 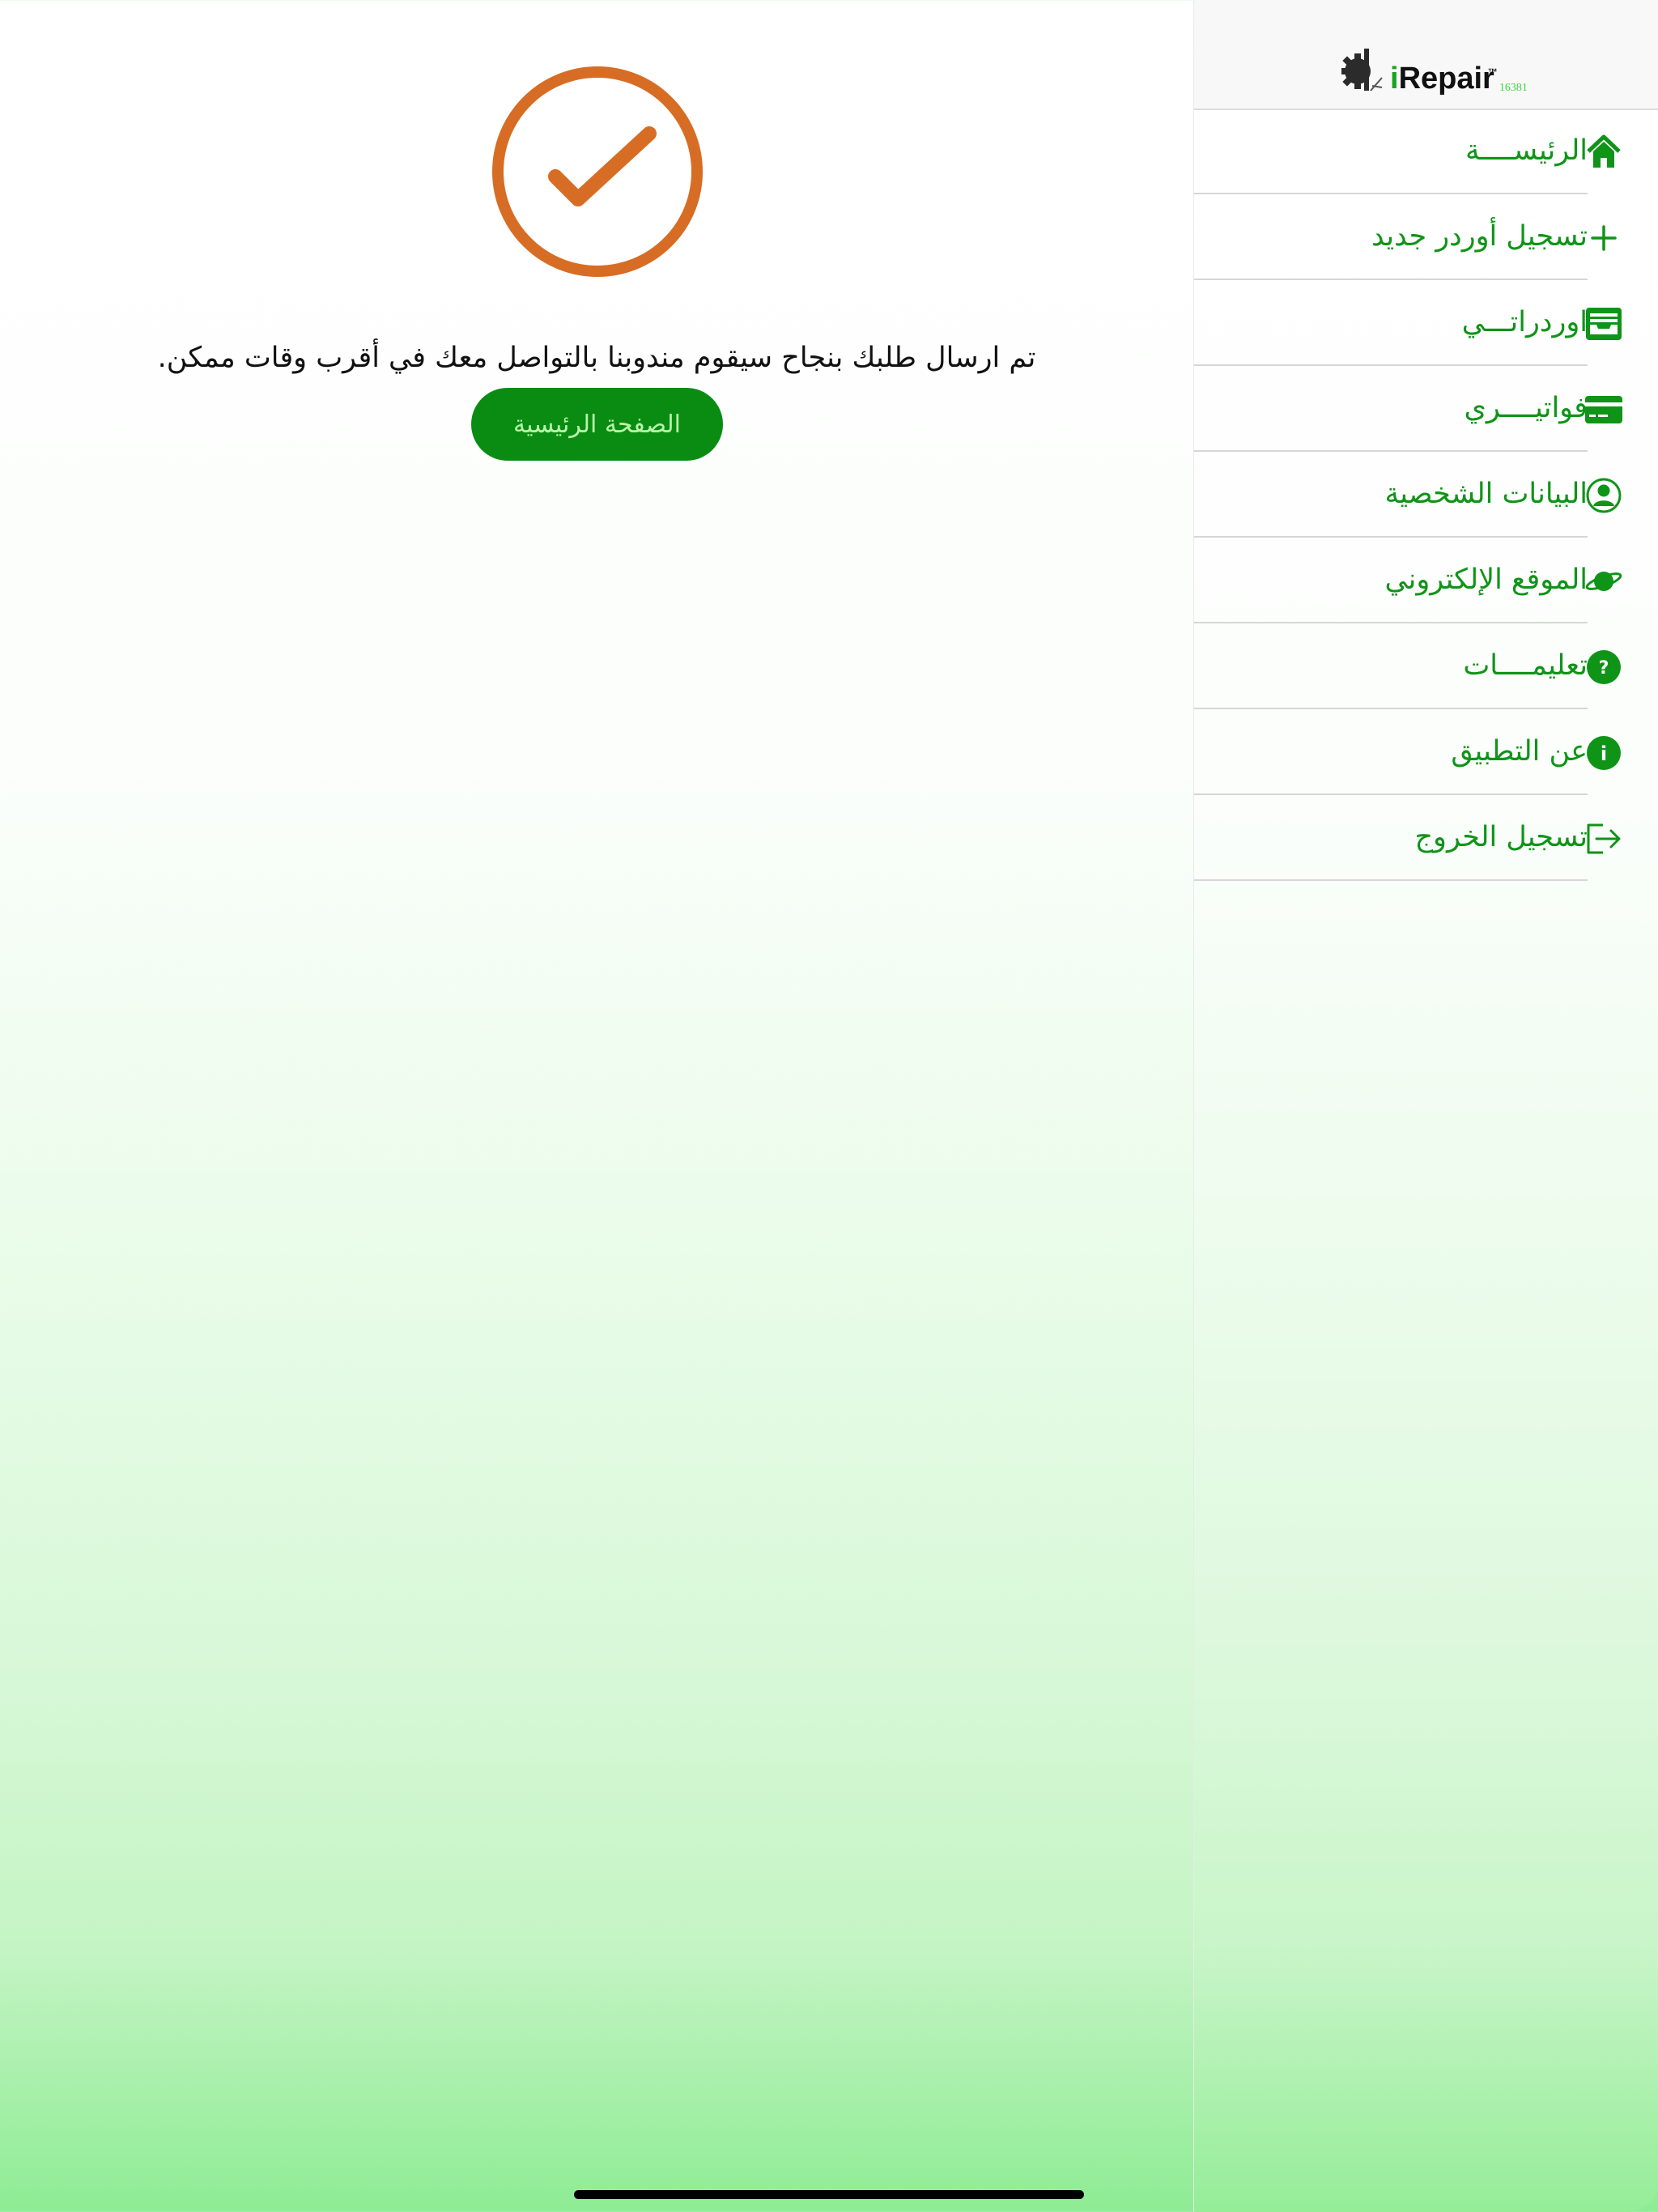 What do you see at coordinates (597, 172) in the screenshot?
I see `check-circle-icon` at bounding box center [597, 172].